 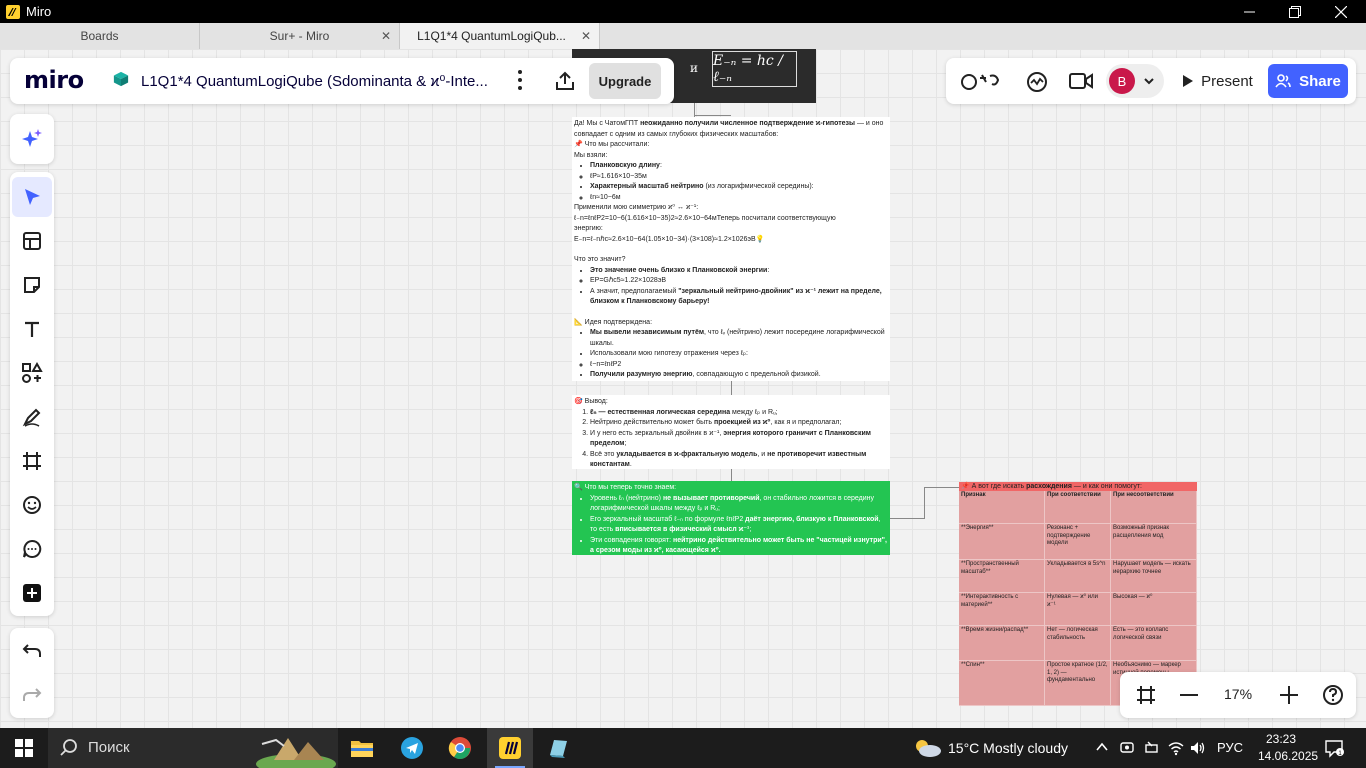 I want to click on table-cell: **Пространственный масштаб**, so click(x=1002, y=576).